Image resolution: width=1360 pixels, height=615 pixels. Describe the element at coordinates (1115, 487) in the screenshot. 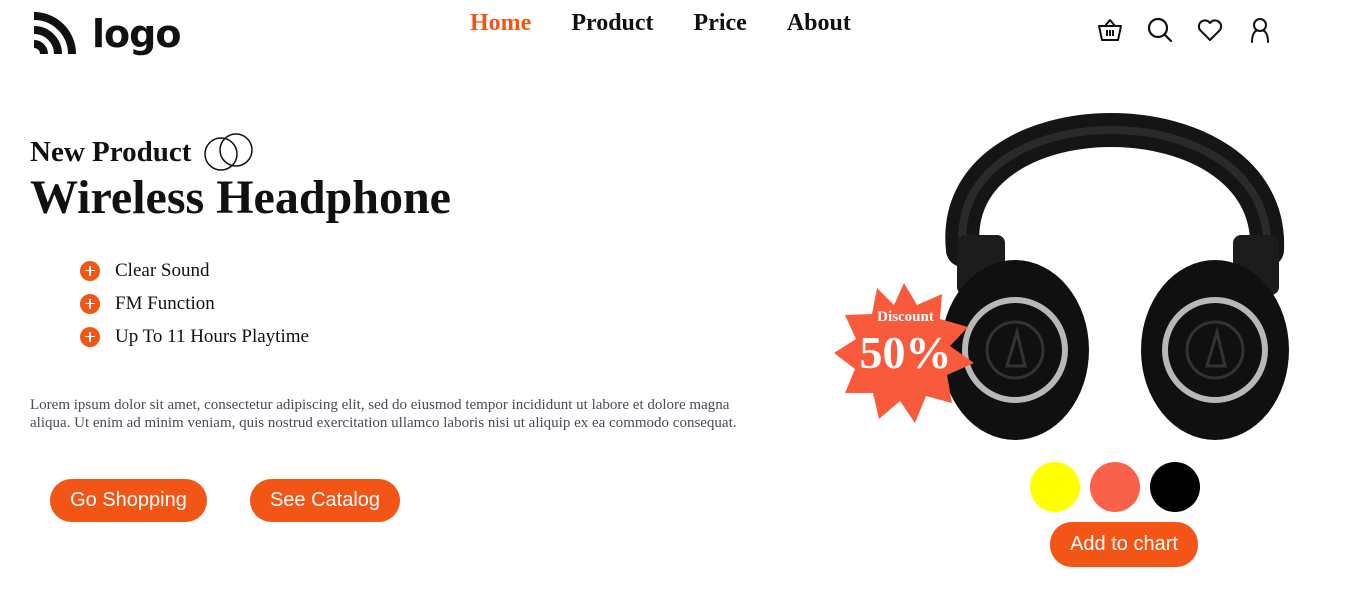

I see `color-swatch-coral` at that location.